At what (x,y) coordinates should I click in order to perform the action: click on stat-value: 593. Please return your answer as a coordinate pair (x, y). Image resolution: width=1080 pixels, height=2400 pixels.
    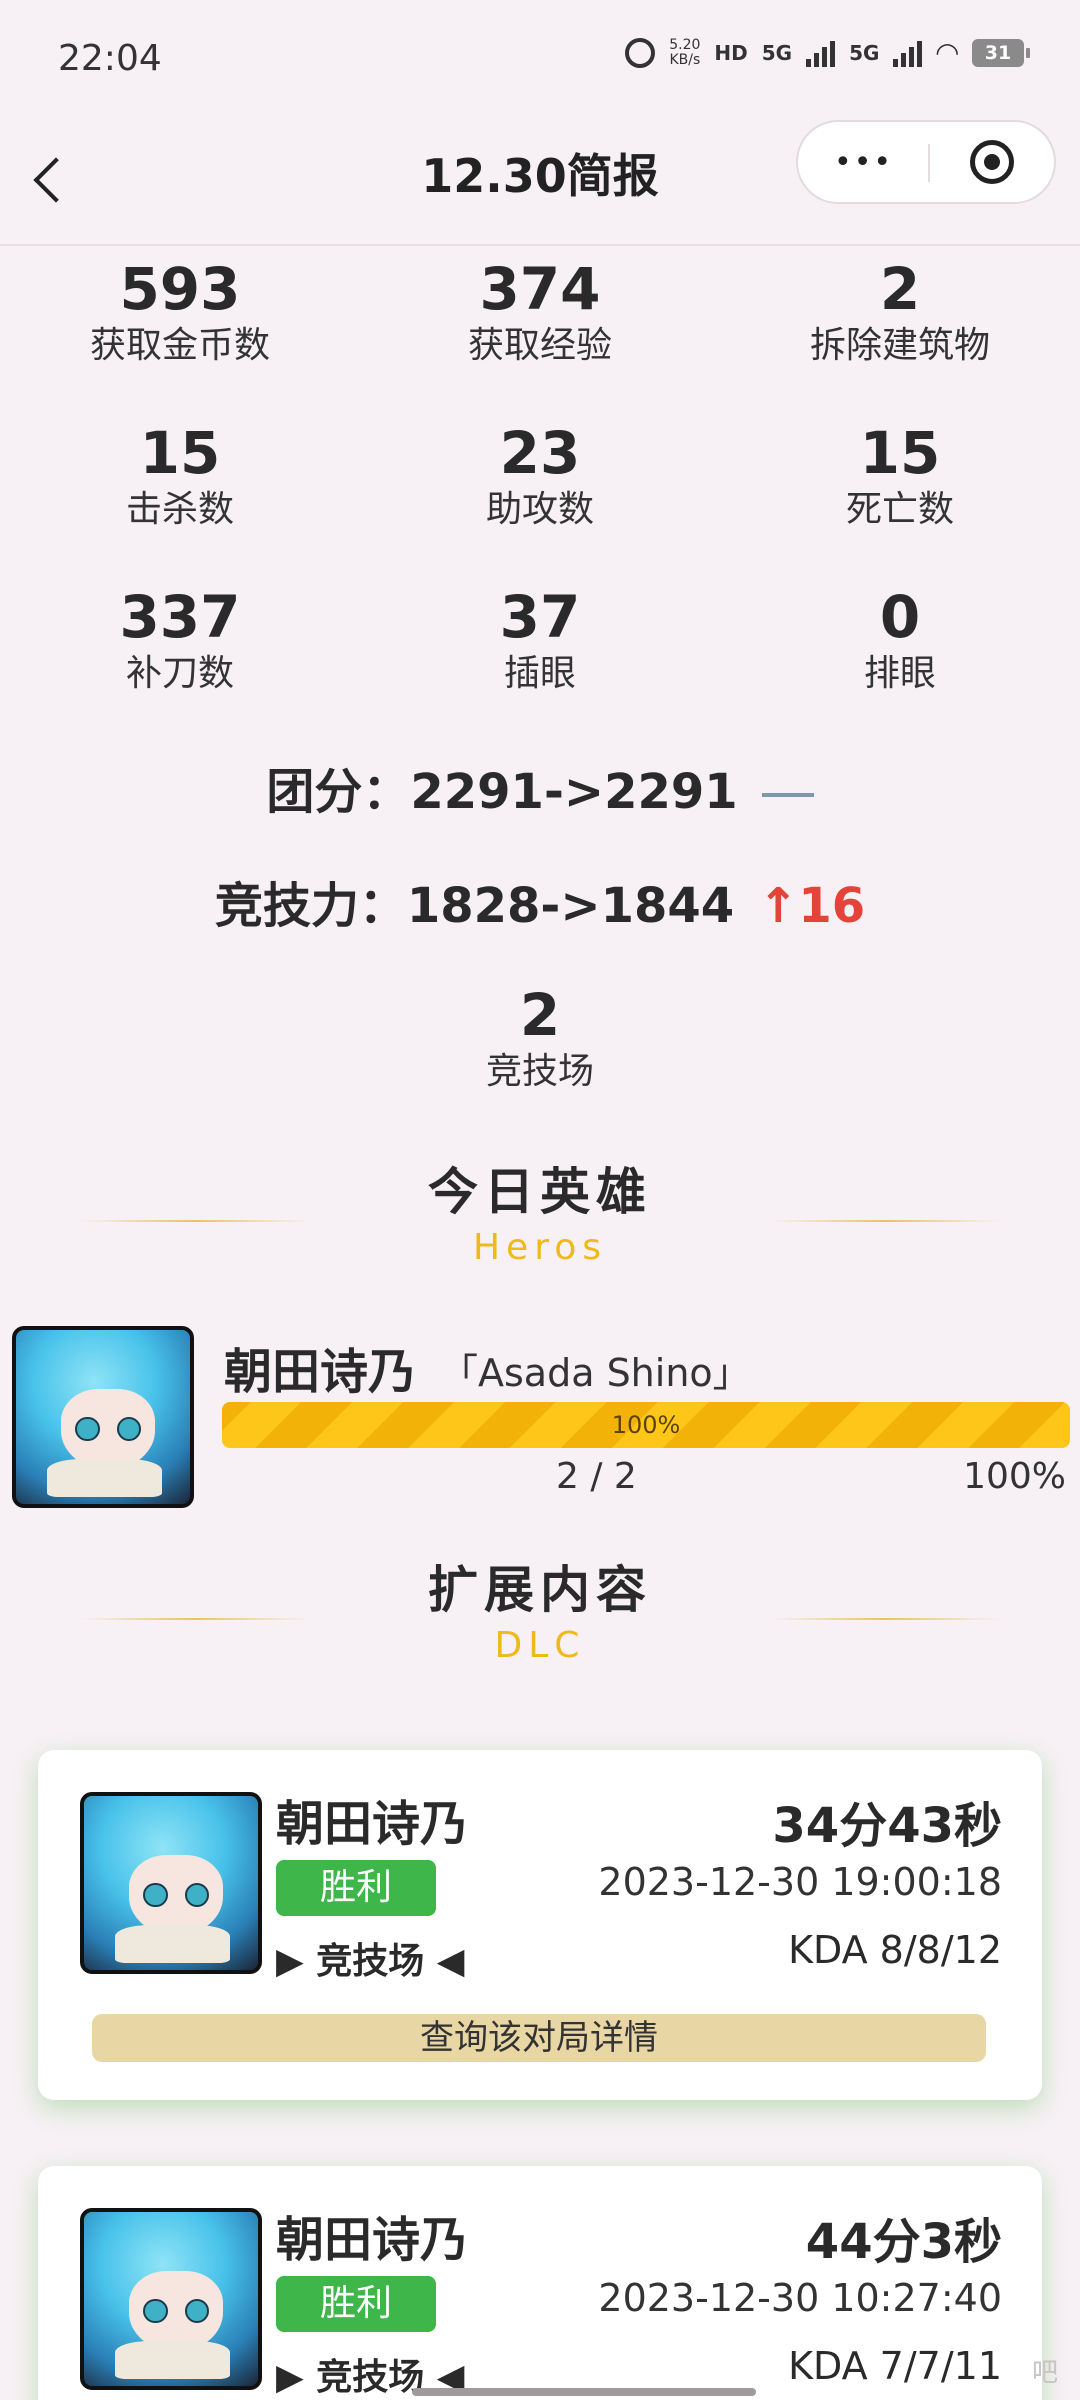
    Looking at the image, I should click on (180, 289).